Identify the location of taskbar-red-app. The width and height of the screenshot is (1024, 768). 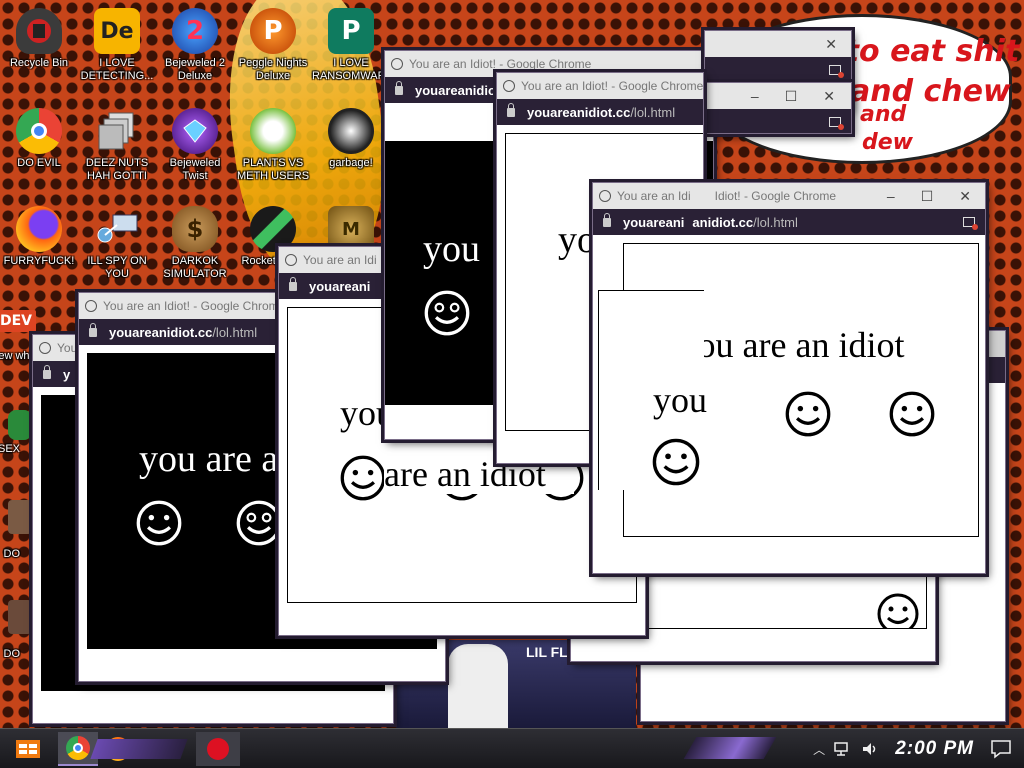
(218, 748).